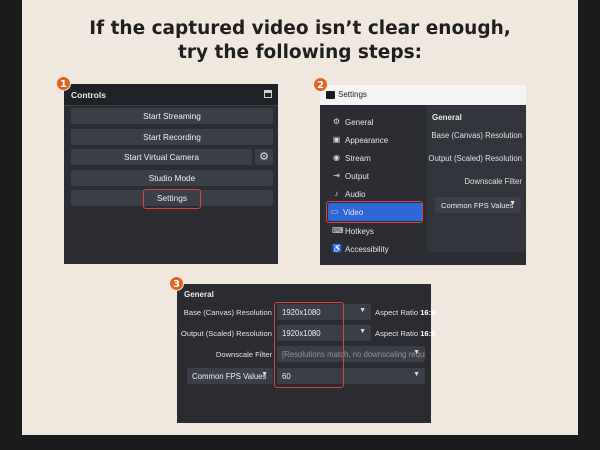 The image size is (600, 450). Describe the element at coordinates (309, 345) in the screenshot. I see `resolution-fps-highlight` at that location.